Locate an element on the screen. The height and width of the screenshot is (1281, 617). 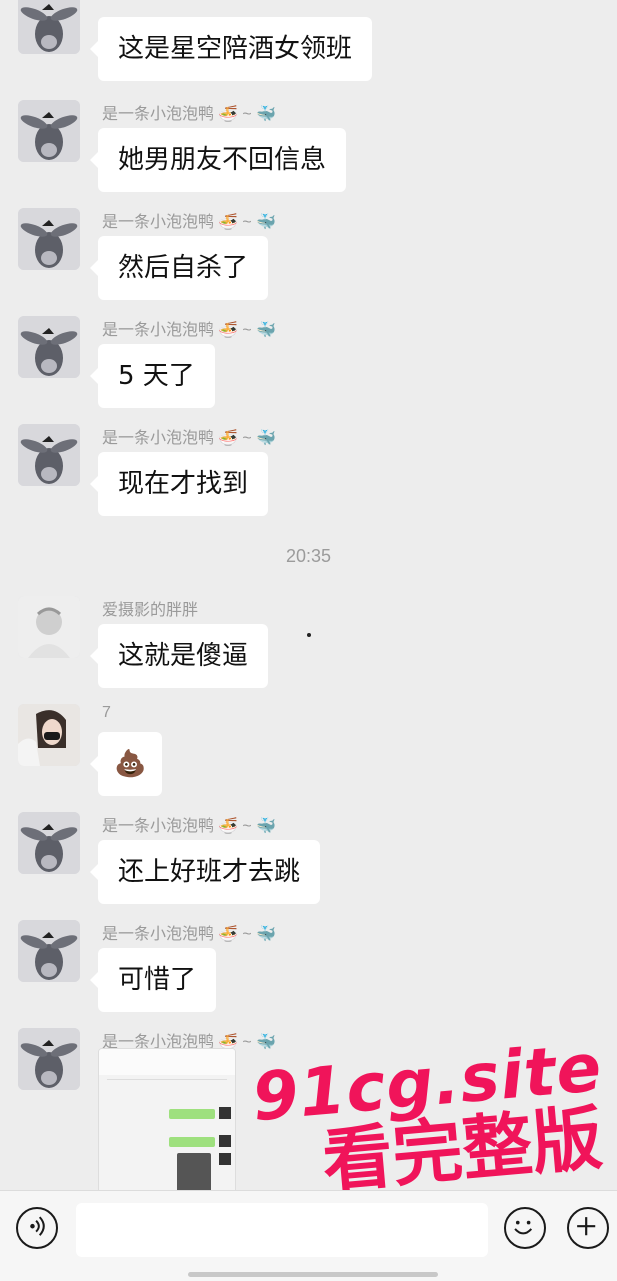
timestamp: 20:35 is located at coordinates (308, 556).